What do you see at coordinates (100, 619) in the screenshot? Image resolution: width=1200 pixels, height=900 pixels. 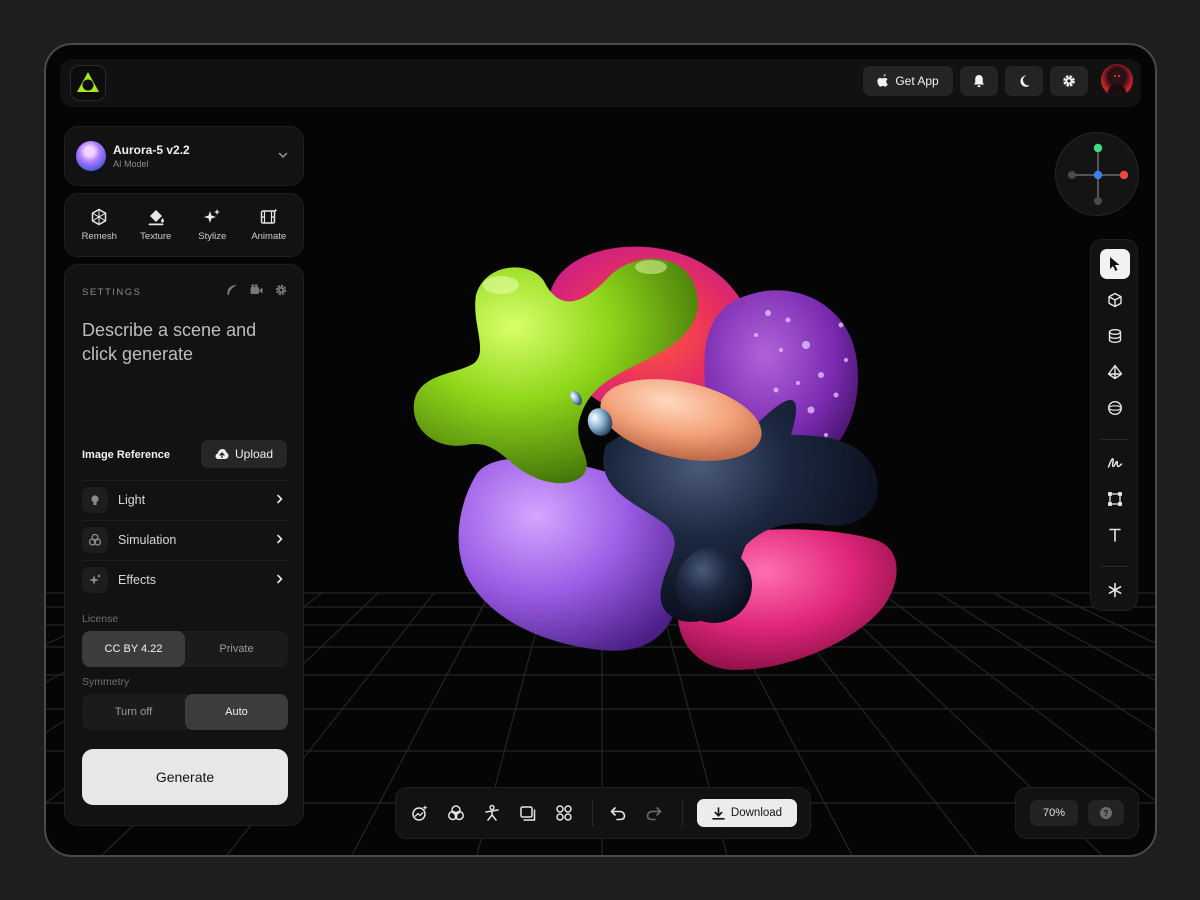 I see `license-label: License` at bounding box center [100, 619].